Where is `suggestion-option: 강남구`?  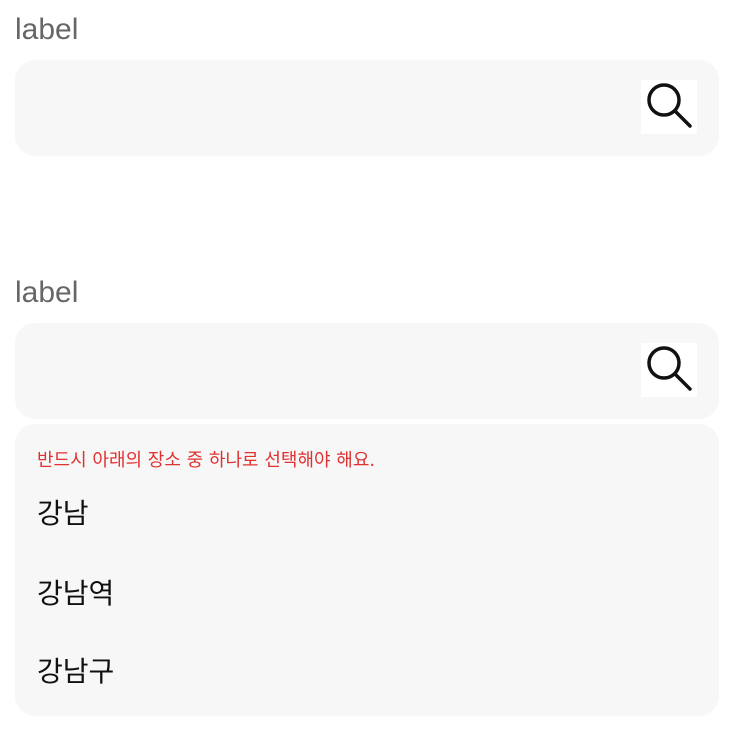
suggestion-option: 강남구 is located at coordinates (75, 672).